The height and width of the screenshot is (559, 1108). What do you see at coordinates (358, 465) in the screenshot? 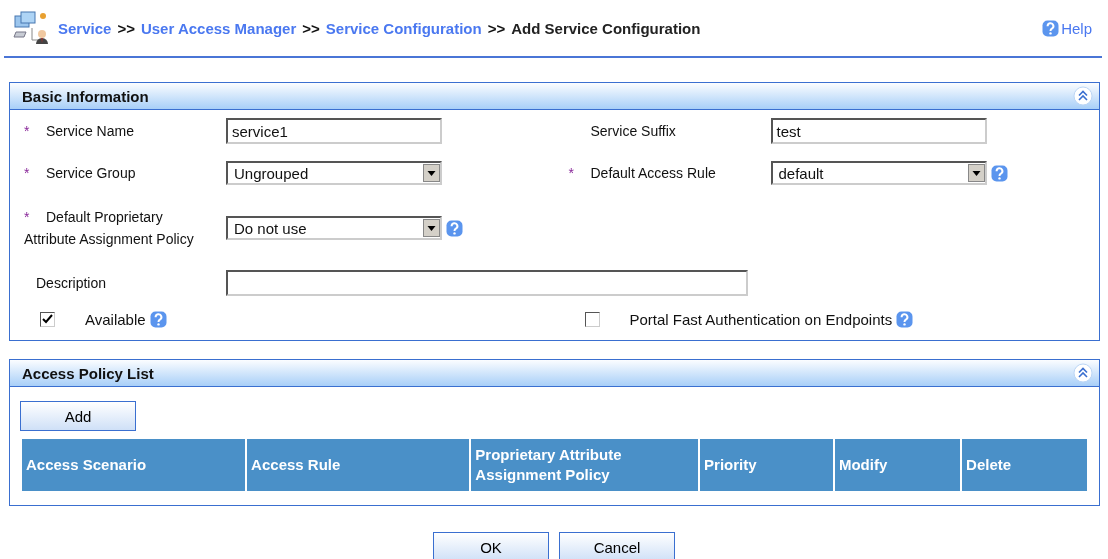
I see `column-header: Access Rule` at bounding box center [358, 465].